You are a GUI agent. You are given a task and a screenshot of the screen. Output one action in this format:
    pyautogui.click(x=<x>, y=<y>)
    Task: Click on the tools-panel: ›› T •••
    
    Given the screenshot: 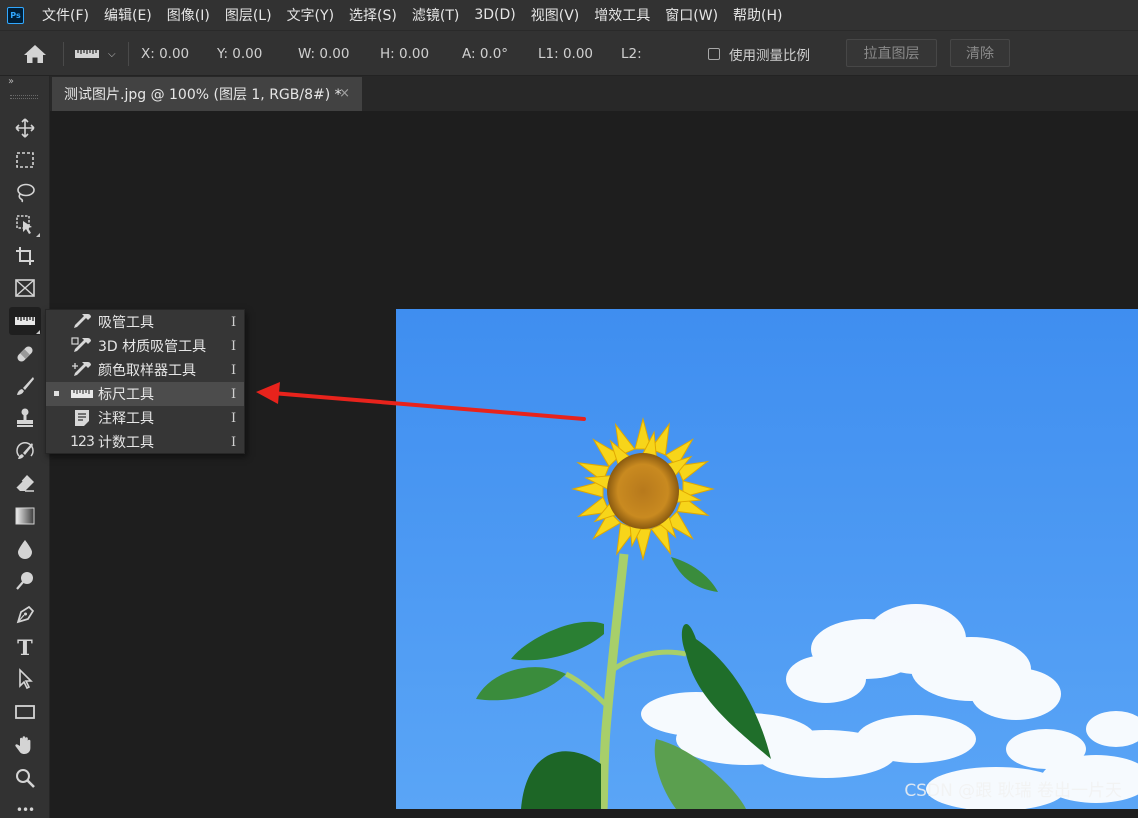 What is the action you would take?
    pyautogui.click(x=25, y=447)
    